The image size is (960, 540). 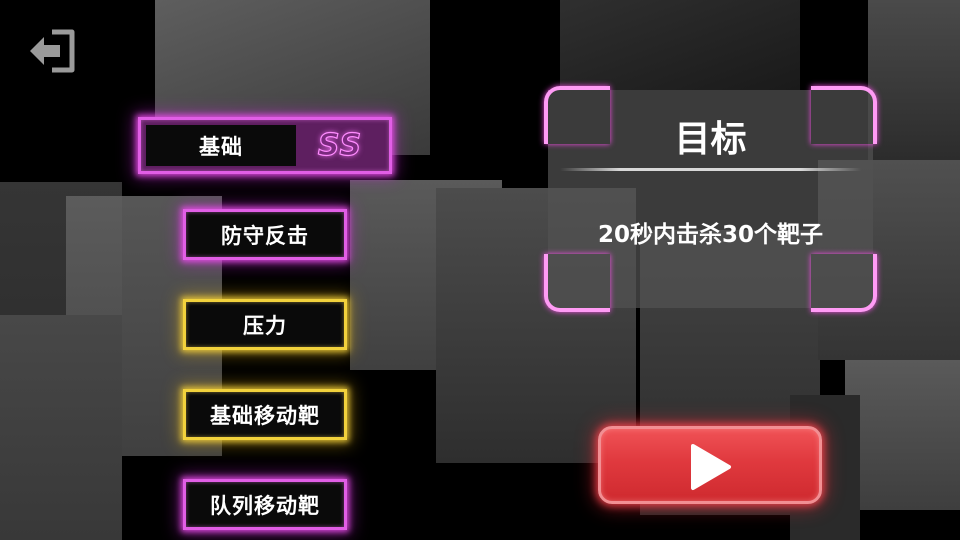 I want to click on mode-label: 压力, so click(x=265, y=325).